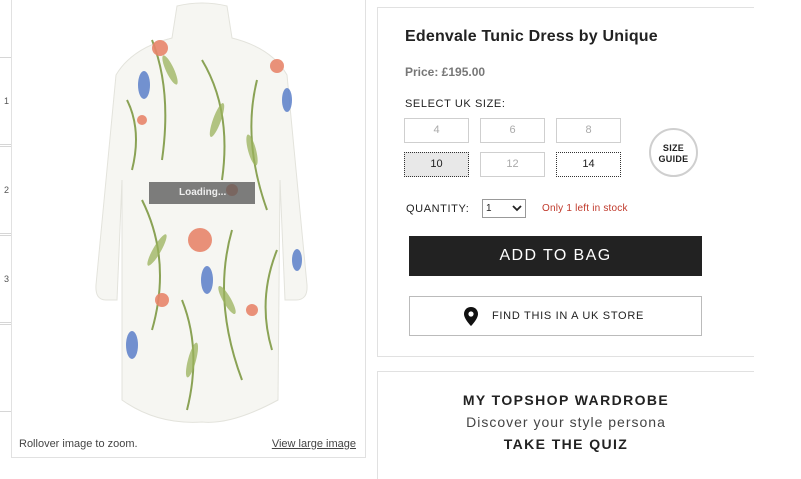 The height and width of the screenshot is (479, 801). Describe the element at coordinates (566, 422) in the screenshot. I see `wardrobe-subtitle: Discover your style persona` at that location.